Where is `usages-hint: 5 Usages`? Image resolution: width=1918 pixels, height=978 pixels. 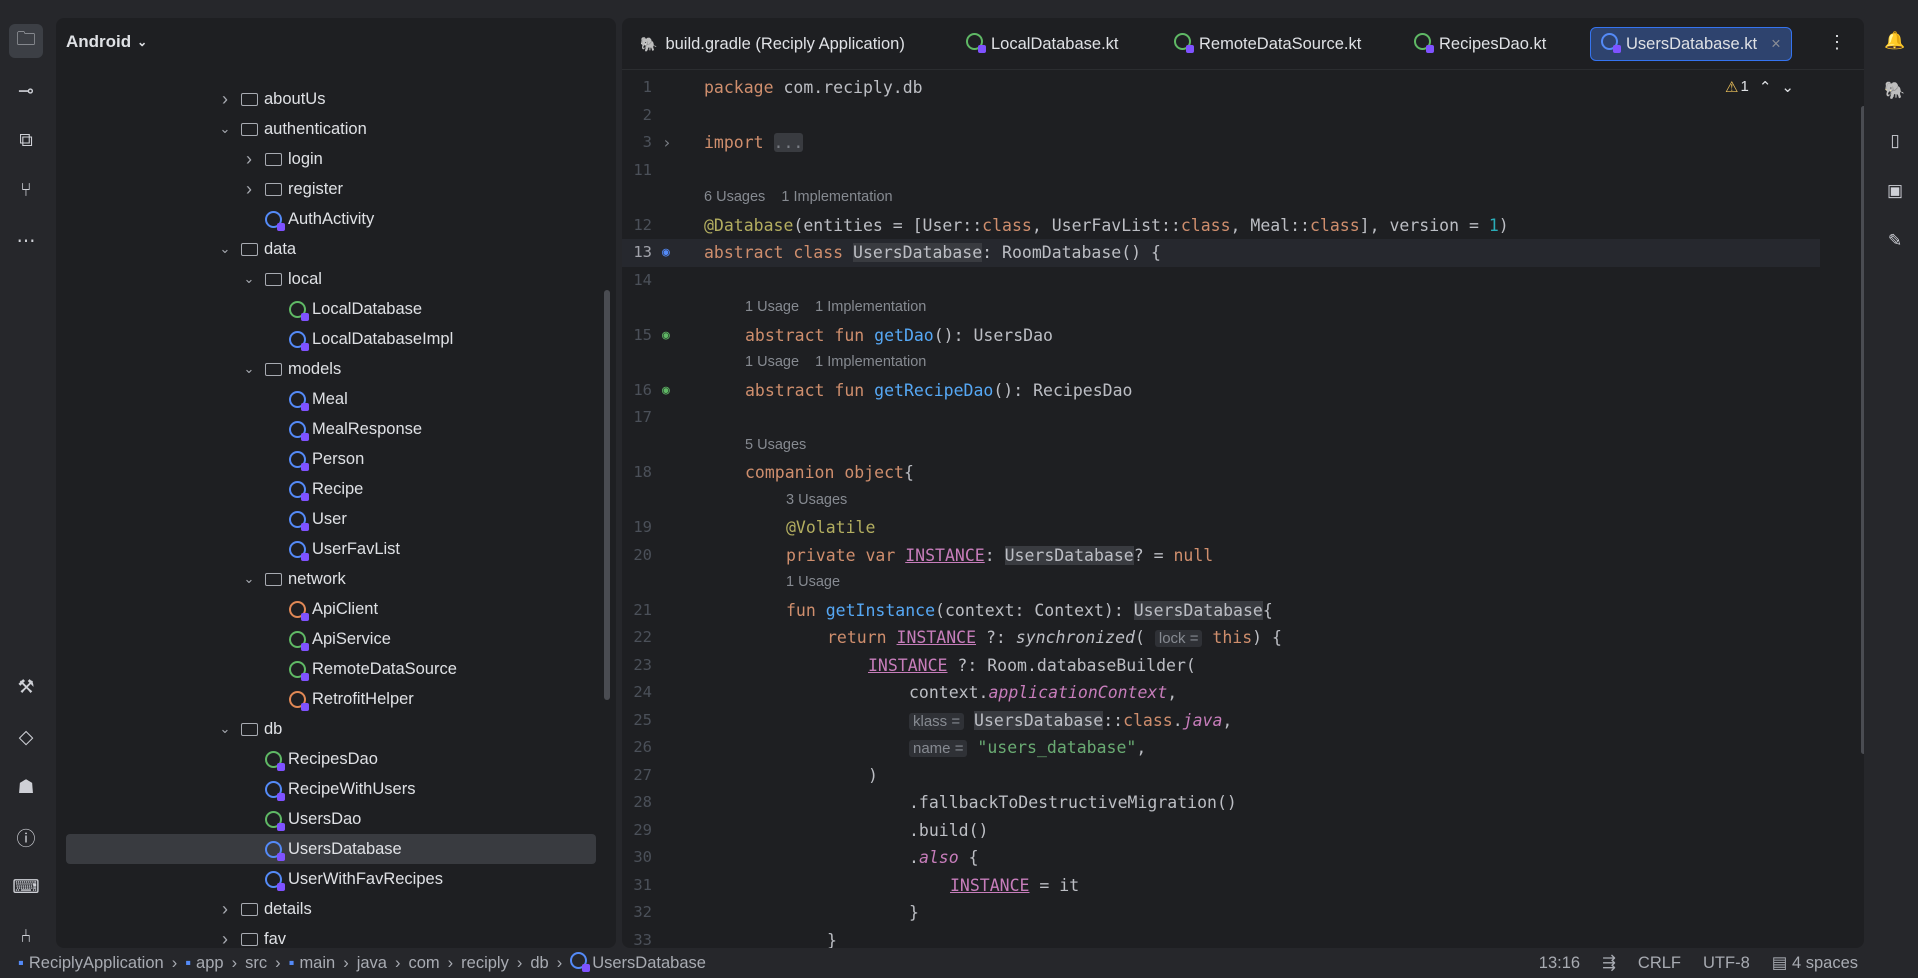
usages-hint: 5 Usages is located at coordinates (775, 446).